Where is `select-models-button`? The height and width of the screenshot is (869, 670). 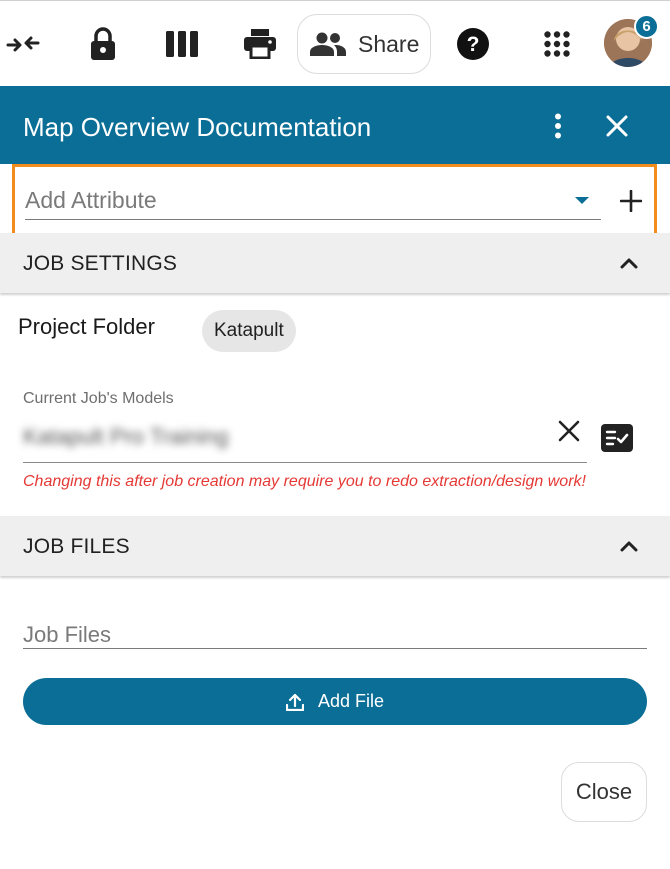
select-models-button is located at coordinates (617, 438).